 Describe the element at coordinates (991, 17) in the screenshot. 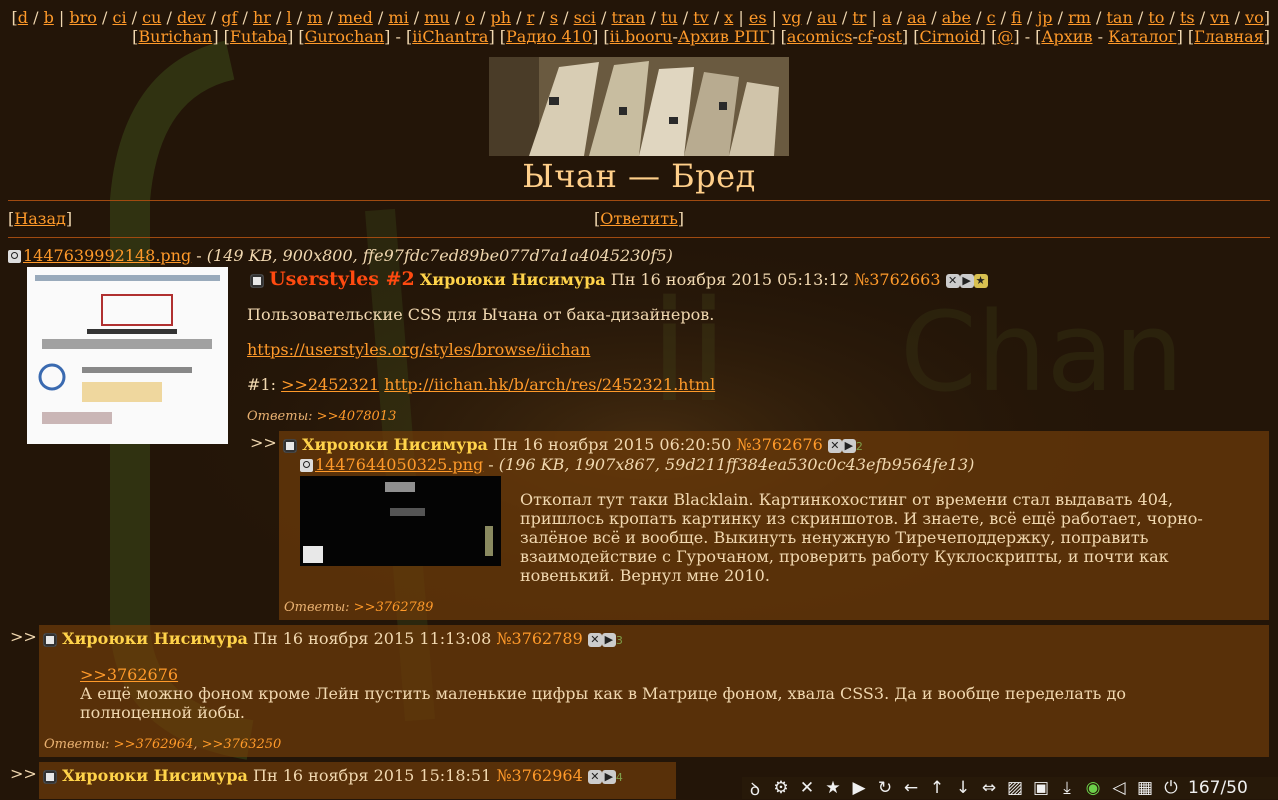

I see `board-link-c: c` at that location.